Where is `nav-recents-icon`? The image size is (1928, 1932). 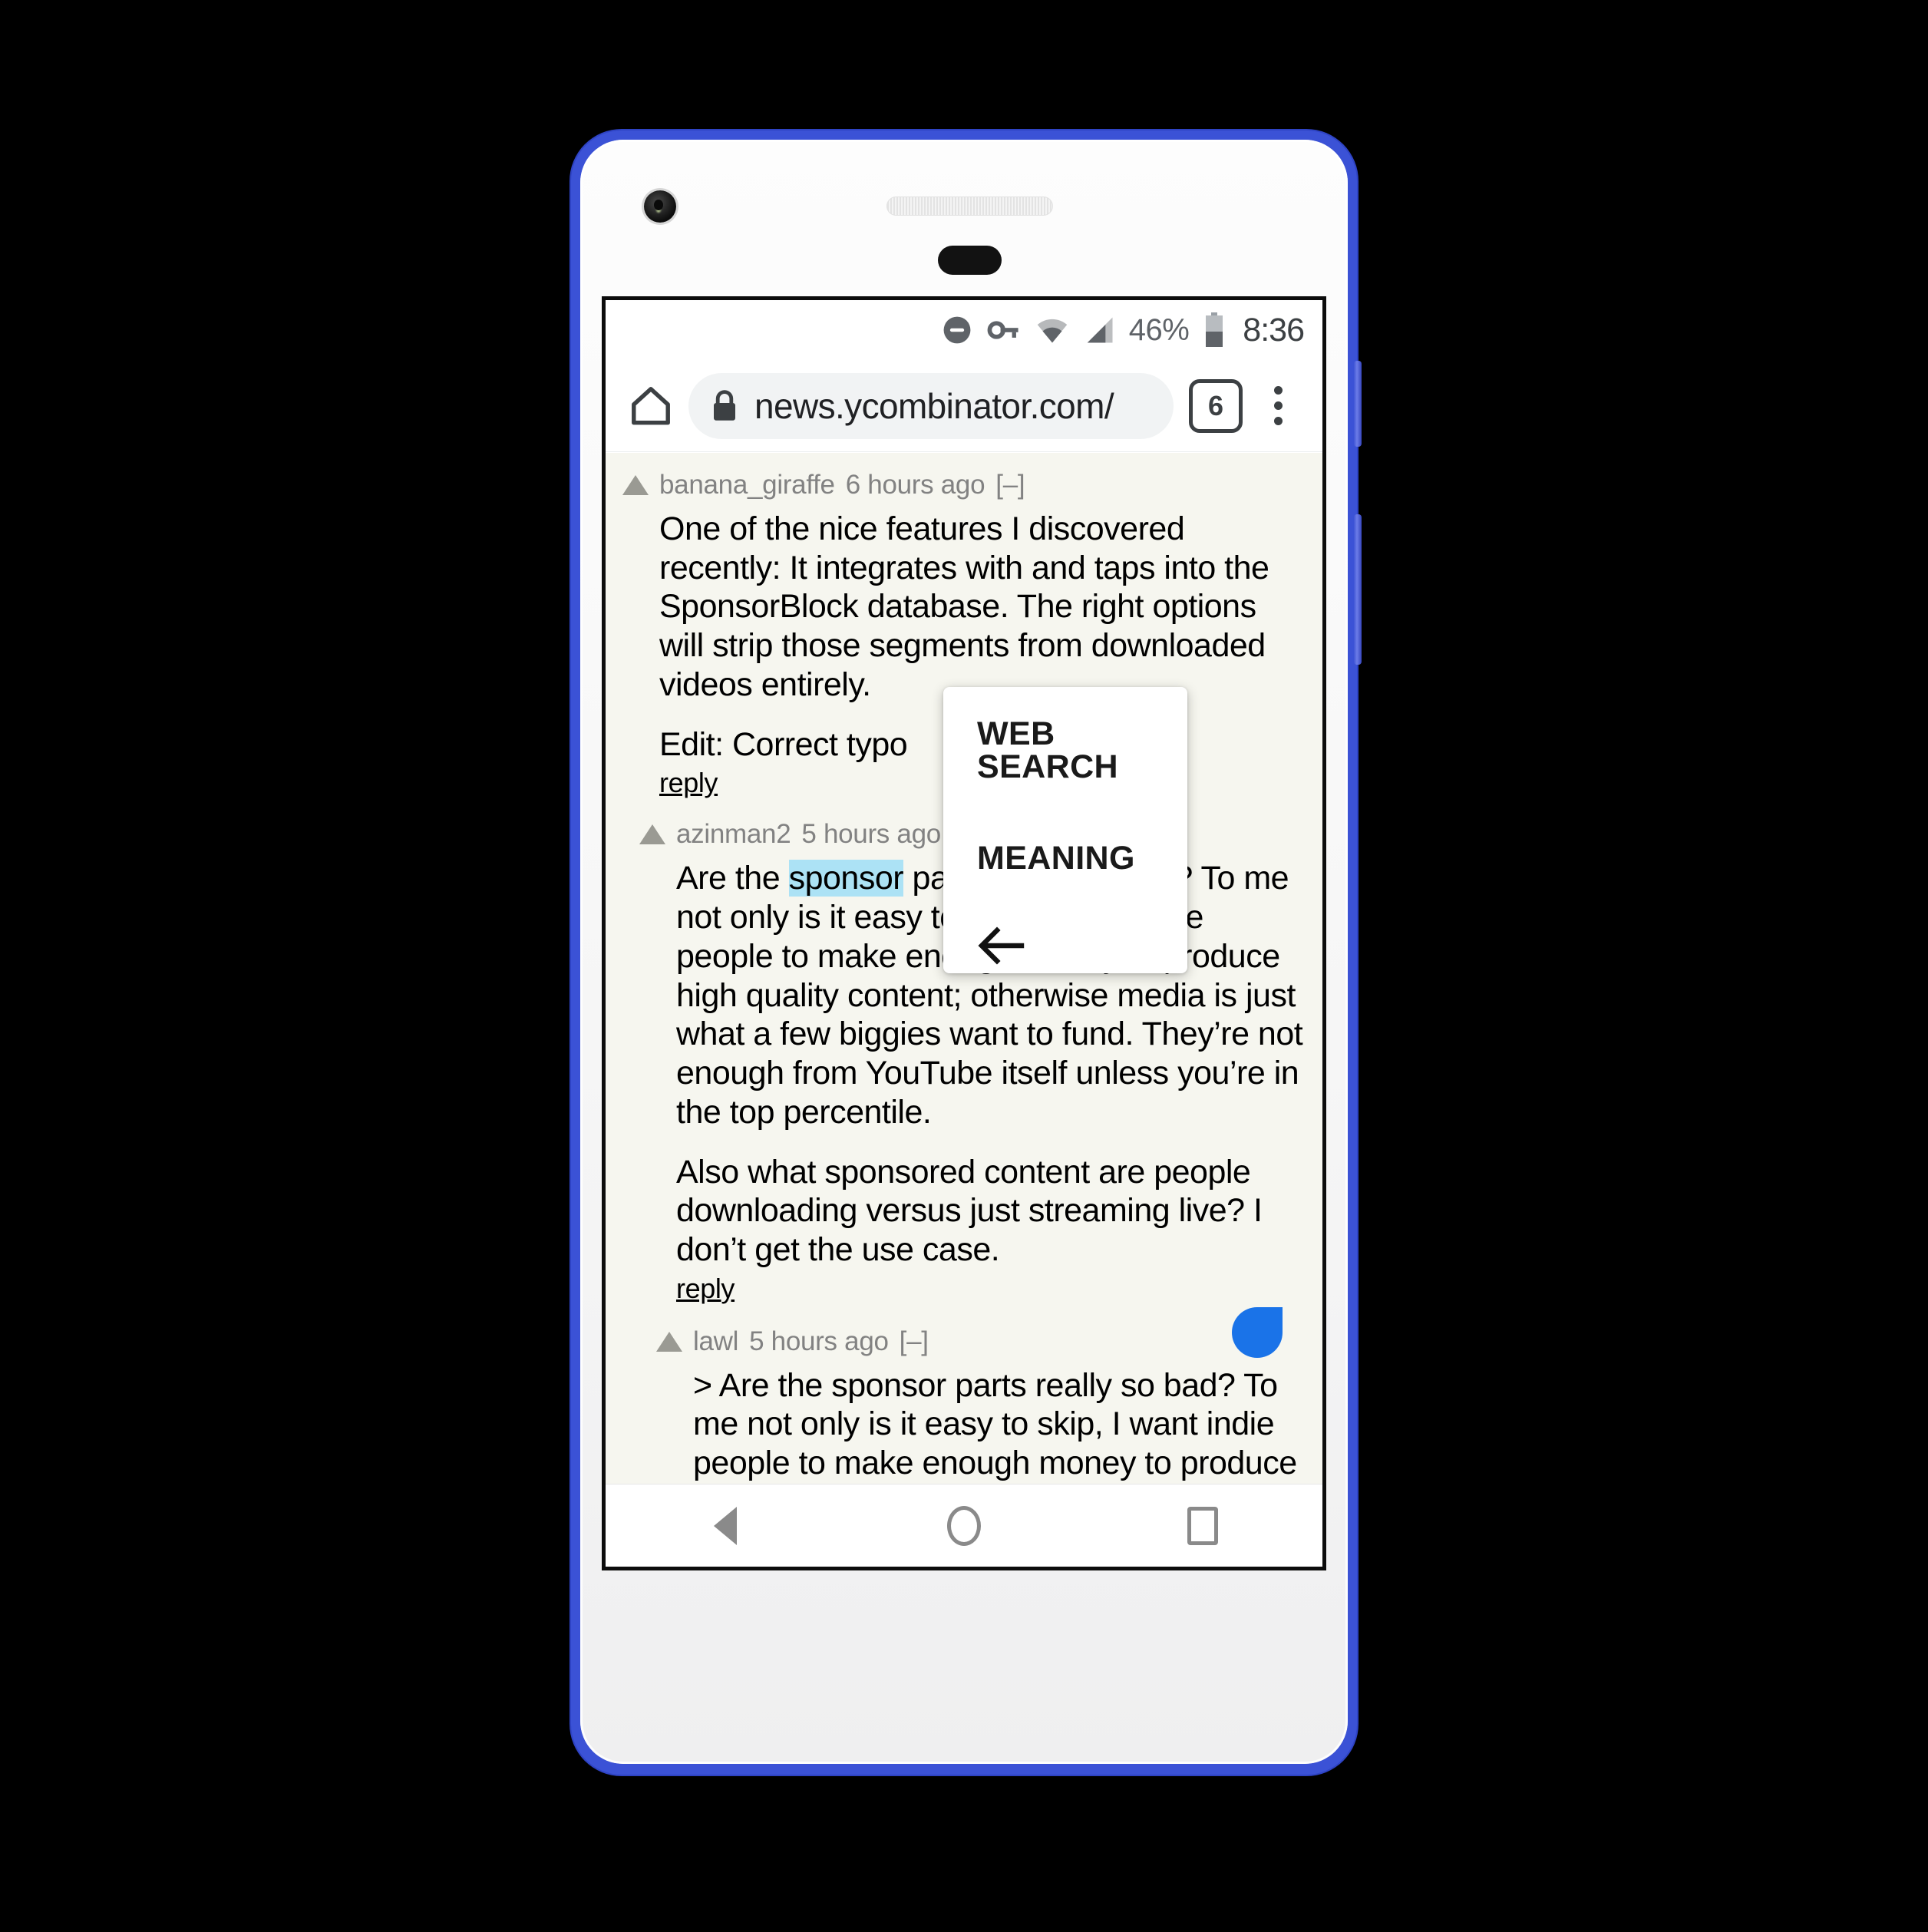
nav-recents-icon is located at coordinates (1203, 1525).